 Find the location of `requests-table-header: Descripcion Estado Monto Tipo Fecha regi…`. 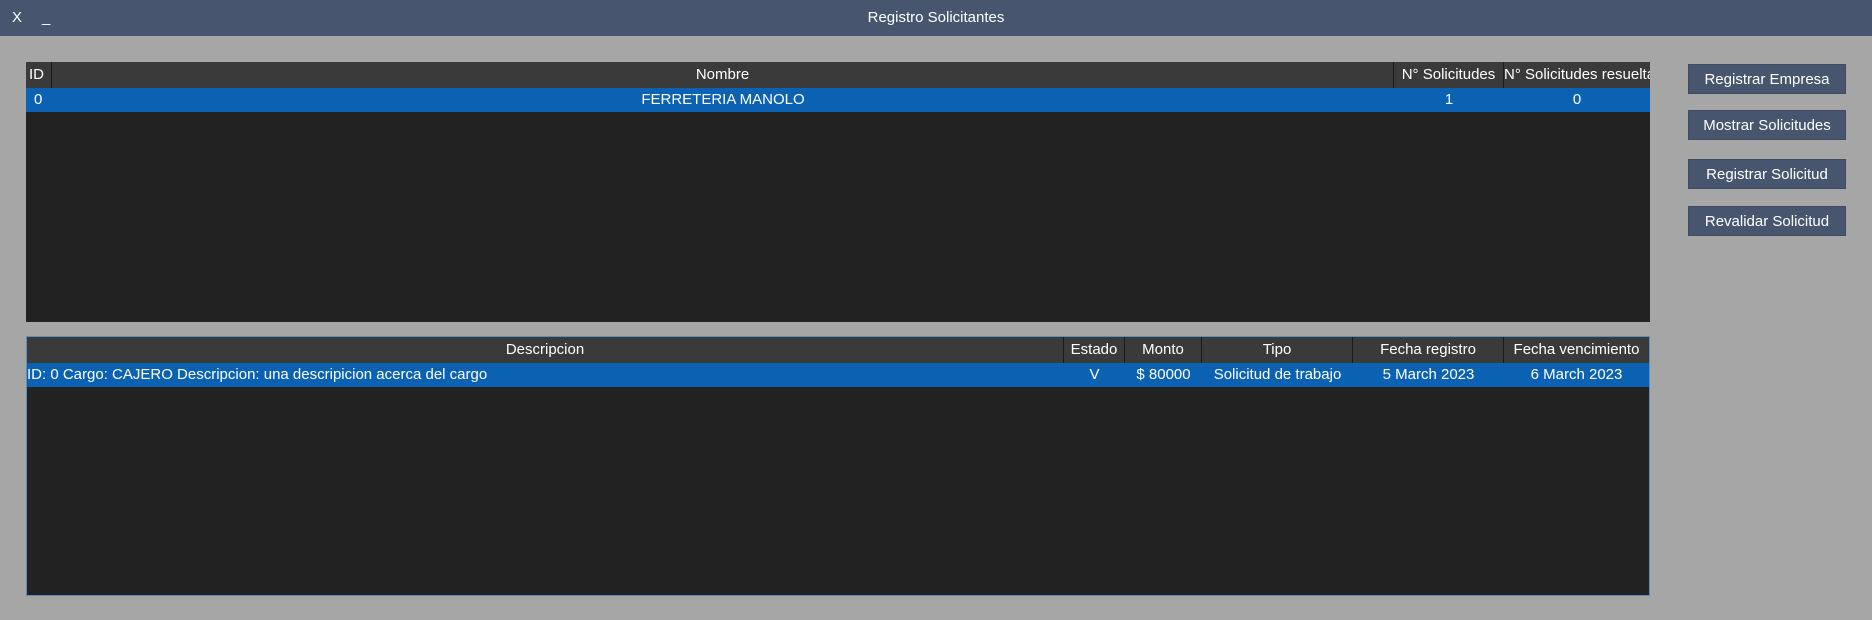

requests-table-header: Descripcion Estado Monto Tipo Fecha regi… is located at coordinates (838, 350).